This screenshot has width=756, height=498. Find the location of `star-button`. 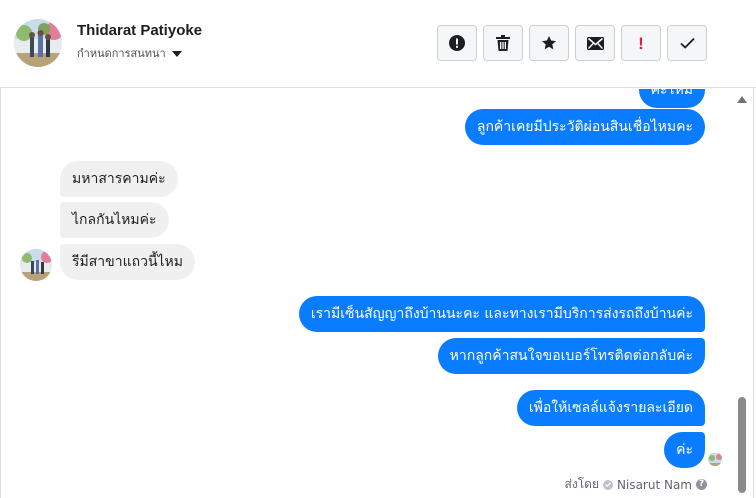

star-button is located at coordinates (549, 43).